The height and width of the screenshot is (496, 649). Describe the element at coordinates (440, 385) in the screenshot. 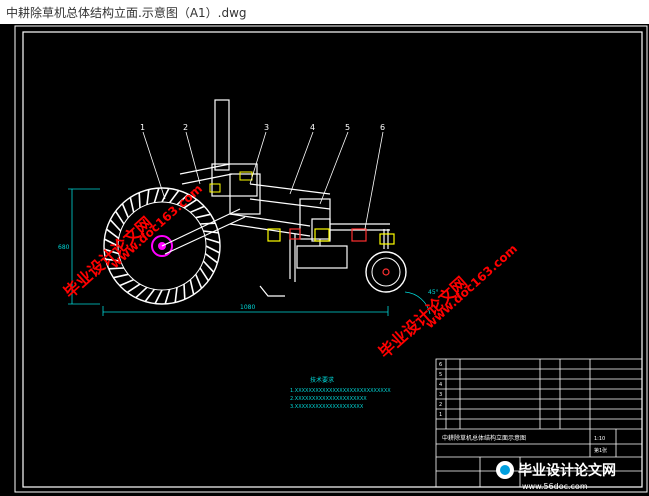

I see `tb-row-4: 4` at that location.